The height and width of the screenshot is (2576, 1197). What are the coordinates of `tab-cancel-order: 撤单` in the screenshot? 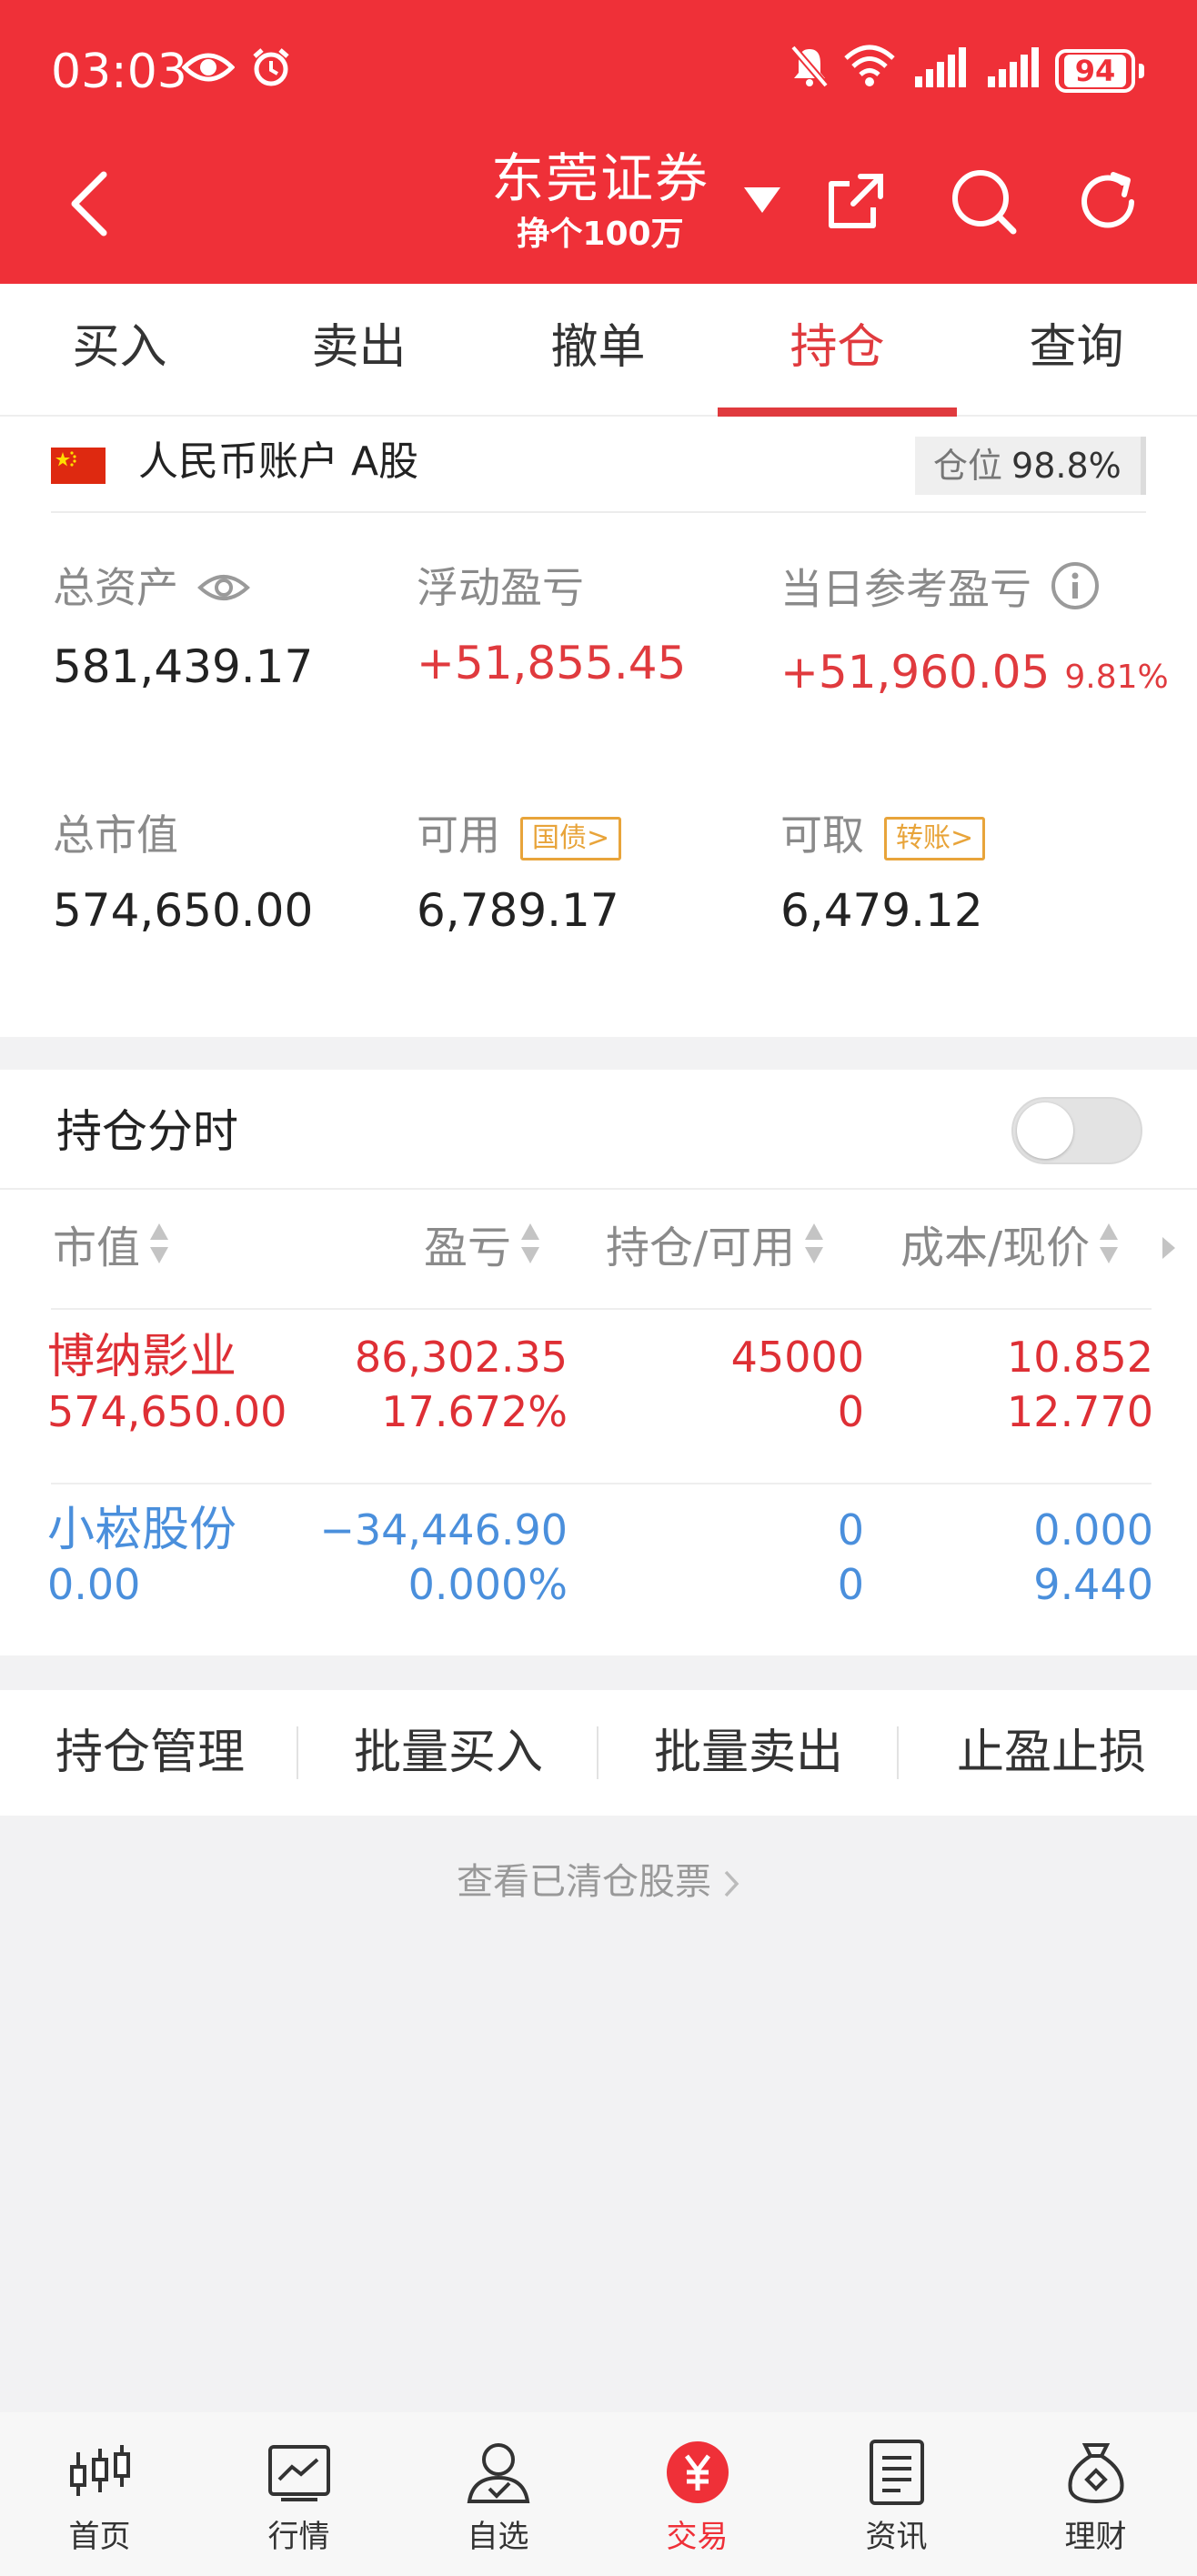 It's located at (598, 350).